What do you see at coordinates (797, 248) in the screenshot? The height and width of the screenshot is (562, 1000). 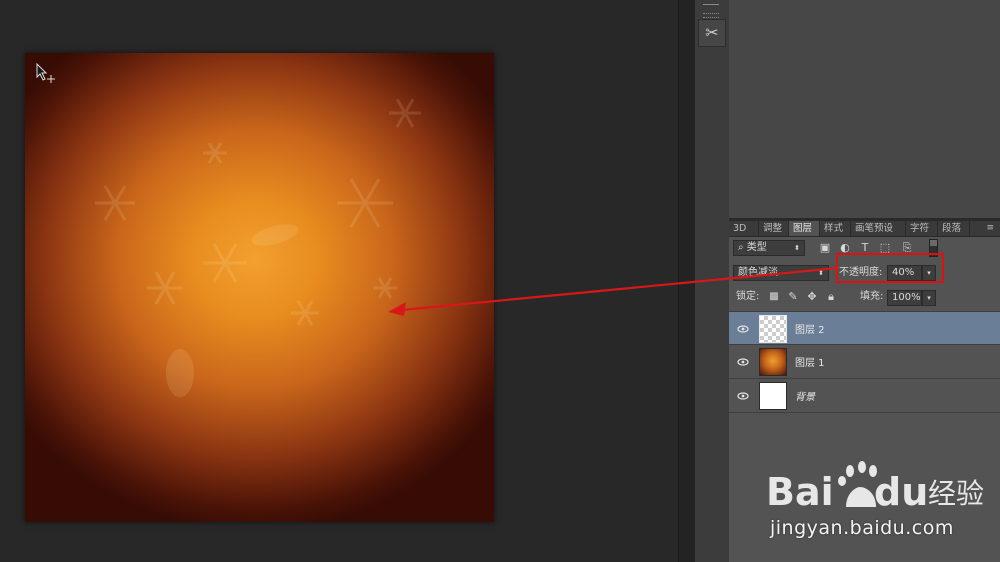 I see `chevron-down-icon: ⬍` at bounding box center [797, 248].